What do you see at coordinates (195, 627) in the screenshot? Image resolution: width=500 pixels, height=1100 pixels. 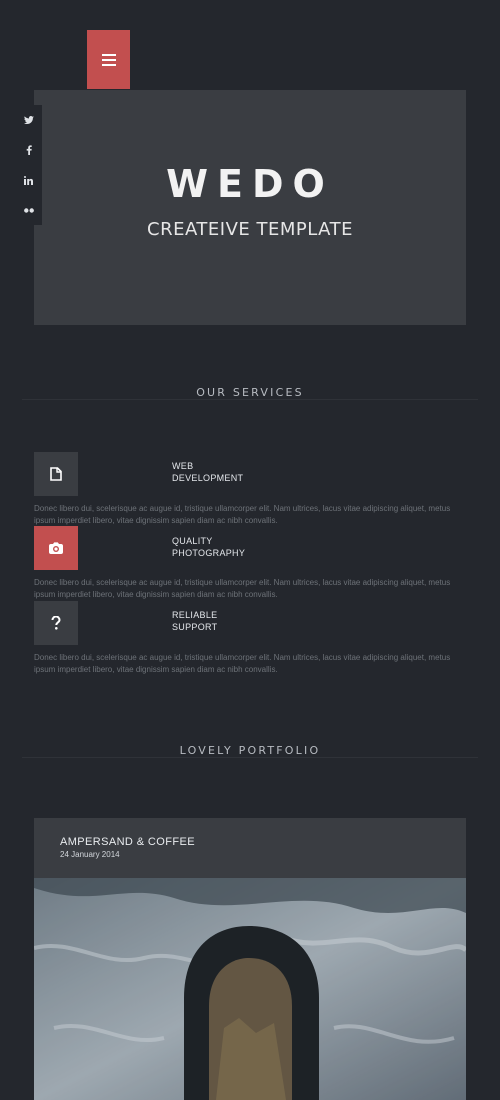 I see `service-reliable-support-line2: SUPPORT` at bounding box center [195, 627].